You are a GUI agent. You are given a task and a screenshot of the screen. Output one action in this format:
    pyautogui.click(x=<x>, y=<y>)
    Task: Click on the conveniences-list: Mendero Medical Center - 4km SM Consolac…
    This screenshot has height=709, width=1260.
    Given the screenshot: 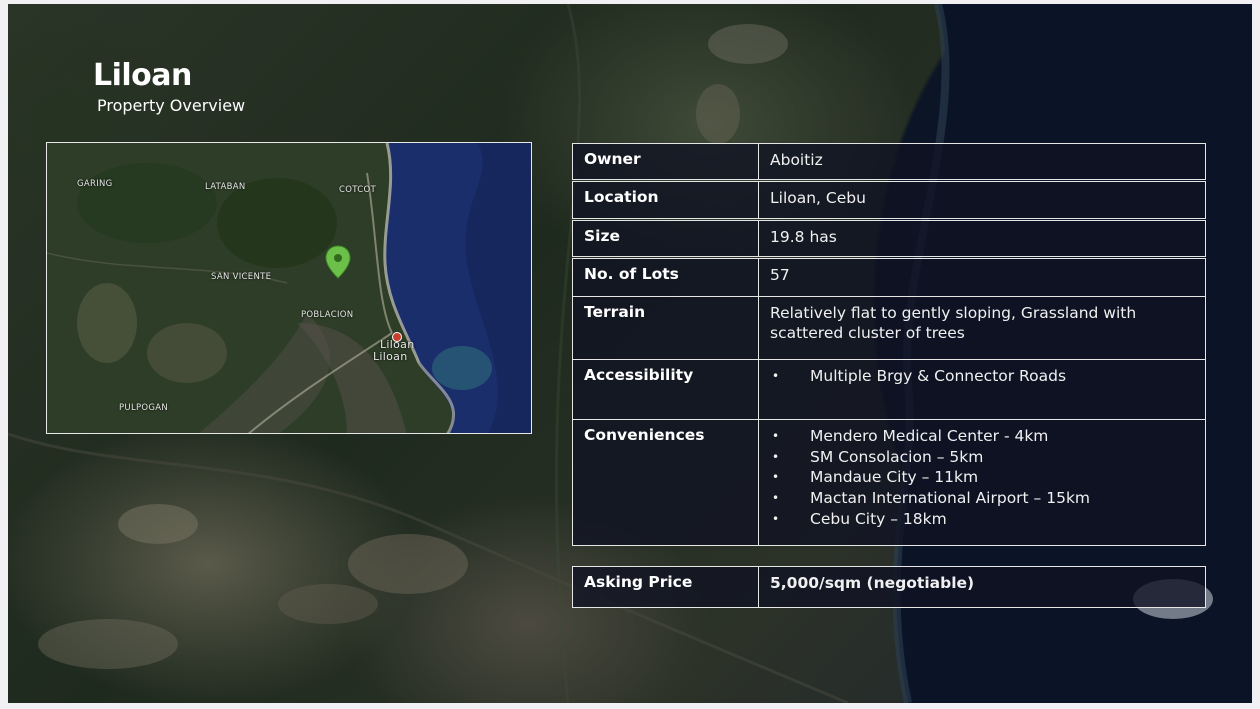 What is the action you would take?
    pyautogui.click(x=982, y=478)
    